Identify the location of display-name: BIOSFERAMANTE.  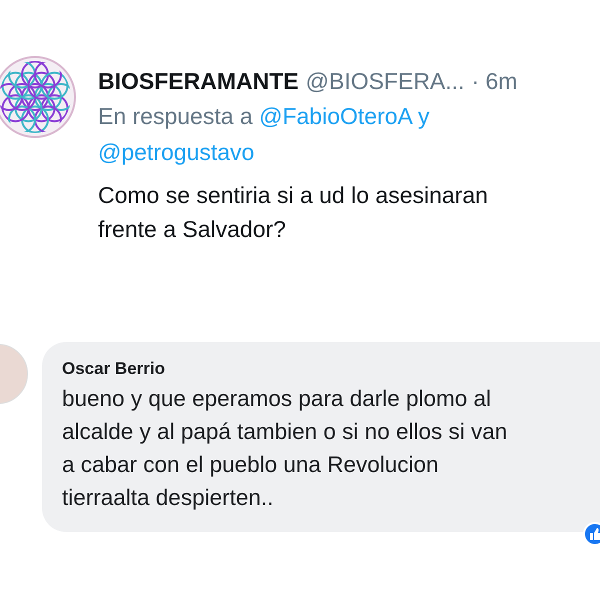
(198, 81).